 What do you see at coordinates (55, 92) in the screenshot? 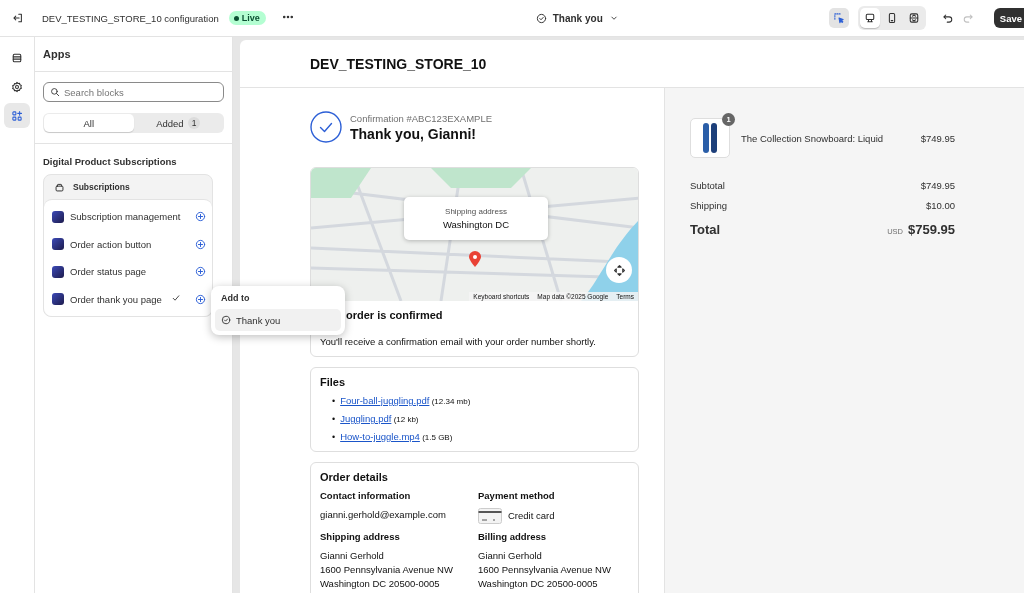
I see `search-icon` at bounding box center [55, 92].